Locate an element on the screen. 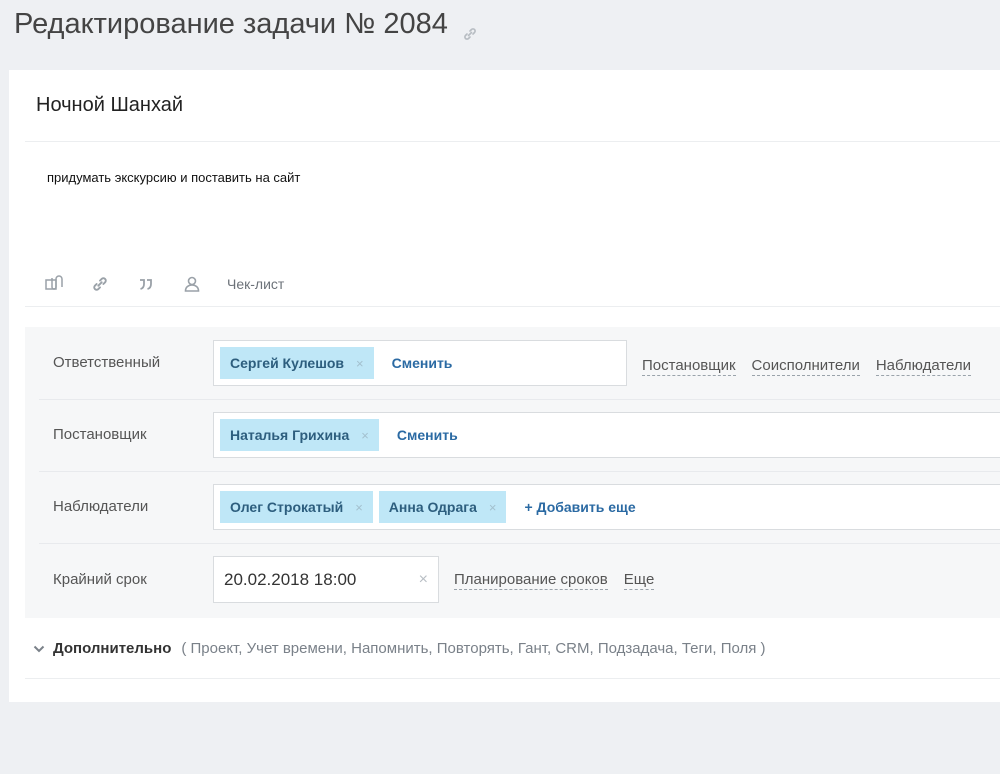  chip-label: Сергей Кулешов is located at coordinates (287, 363).